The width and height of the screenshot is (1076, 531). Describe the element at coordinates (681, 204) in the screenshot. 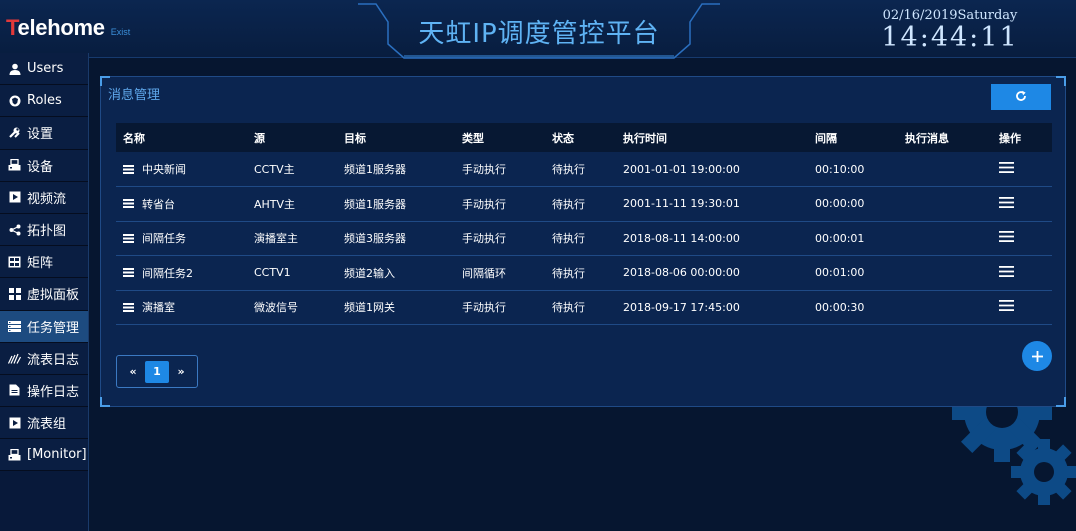

I see `task-exec-time: 2001-11-11 19:30:01` at that location.